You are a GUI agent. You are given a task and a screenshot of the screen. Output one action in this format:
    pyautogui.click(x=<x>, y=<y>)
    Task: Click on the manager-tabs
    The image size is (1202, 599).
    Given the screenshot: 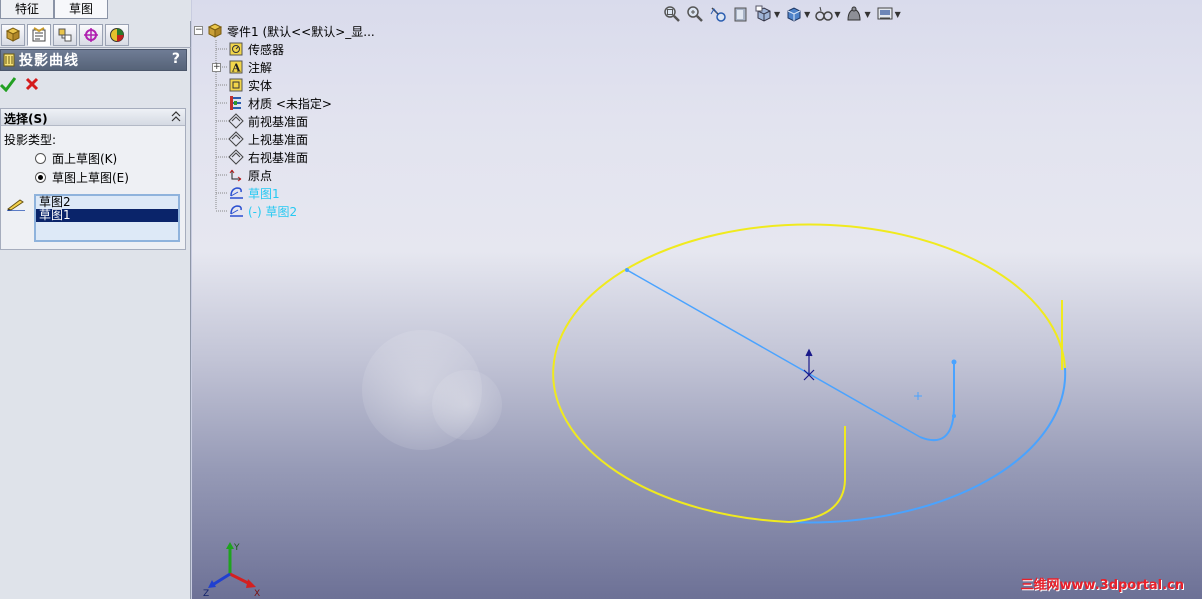 What is the action you would take?
    pyautogui.click(x=95, y=35)
    